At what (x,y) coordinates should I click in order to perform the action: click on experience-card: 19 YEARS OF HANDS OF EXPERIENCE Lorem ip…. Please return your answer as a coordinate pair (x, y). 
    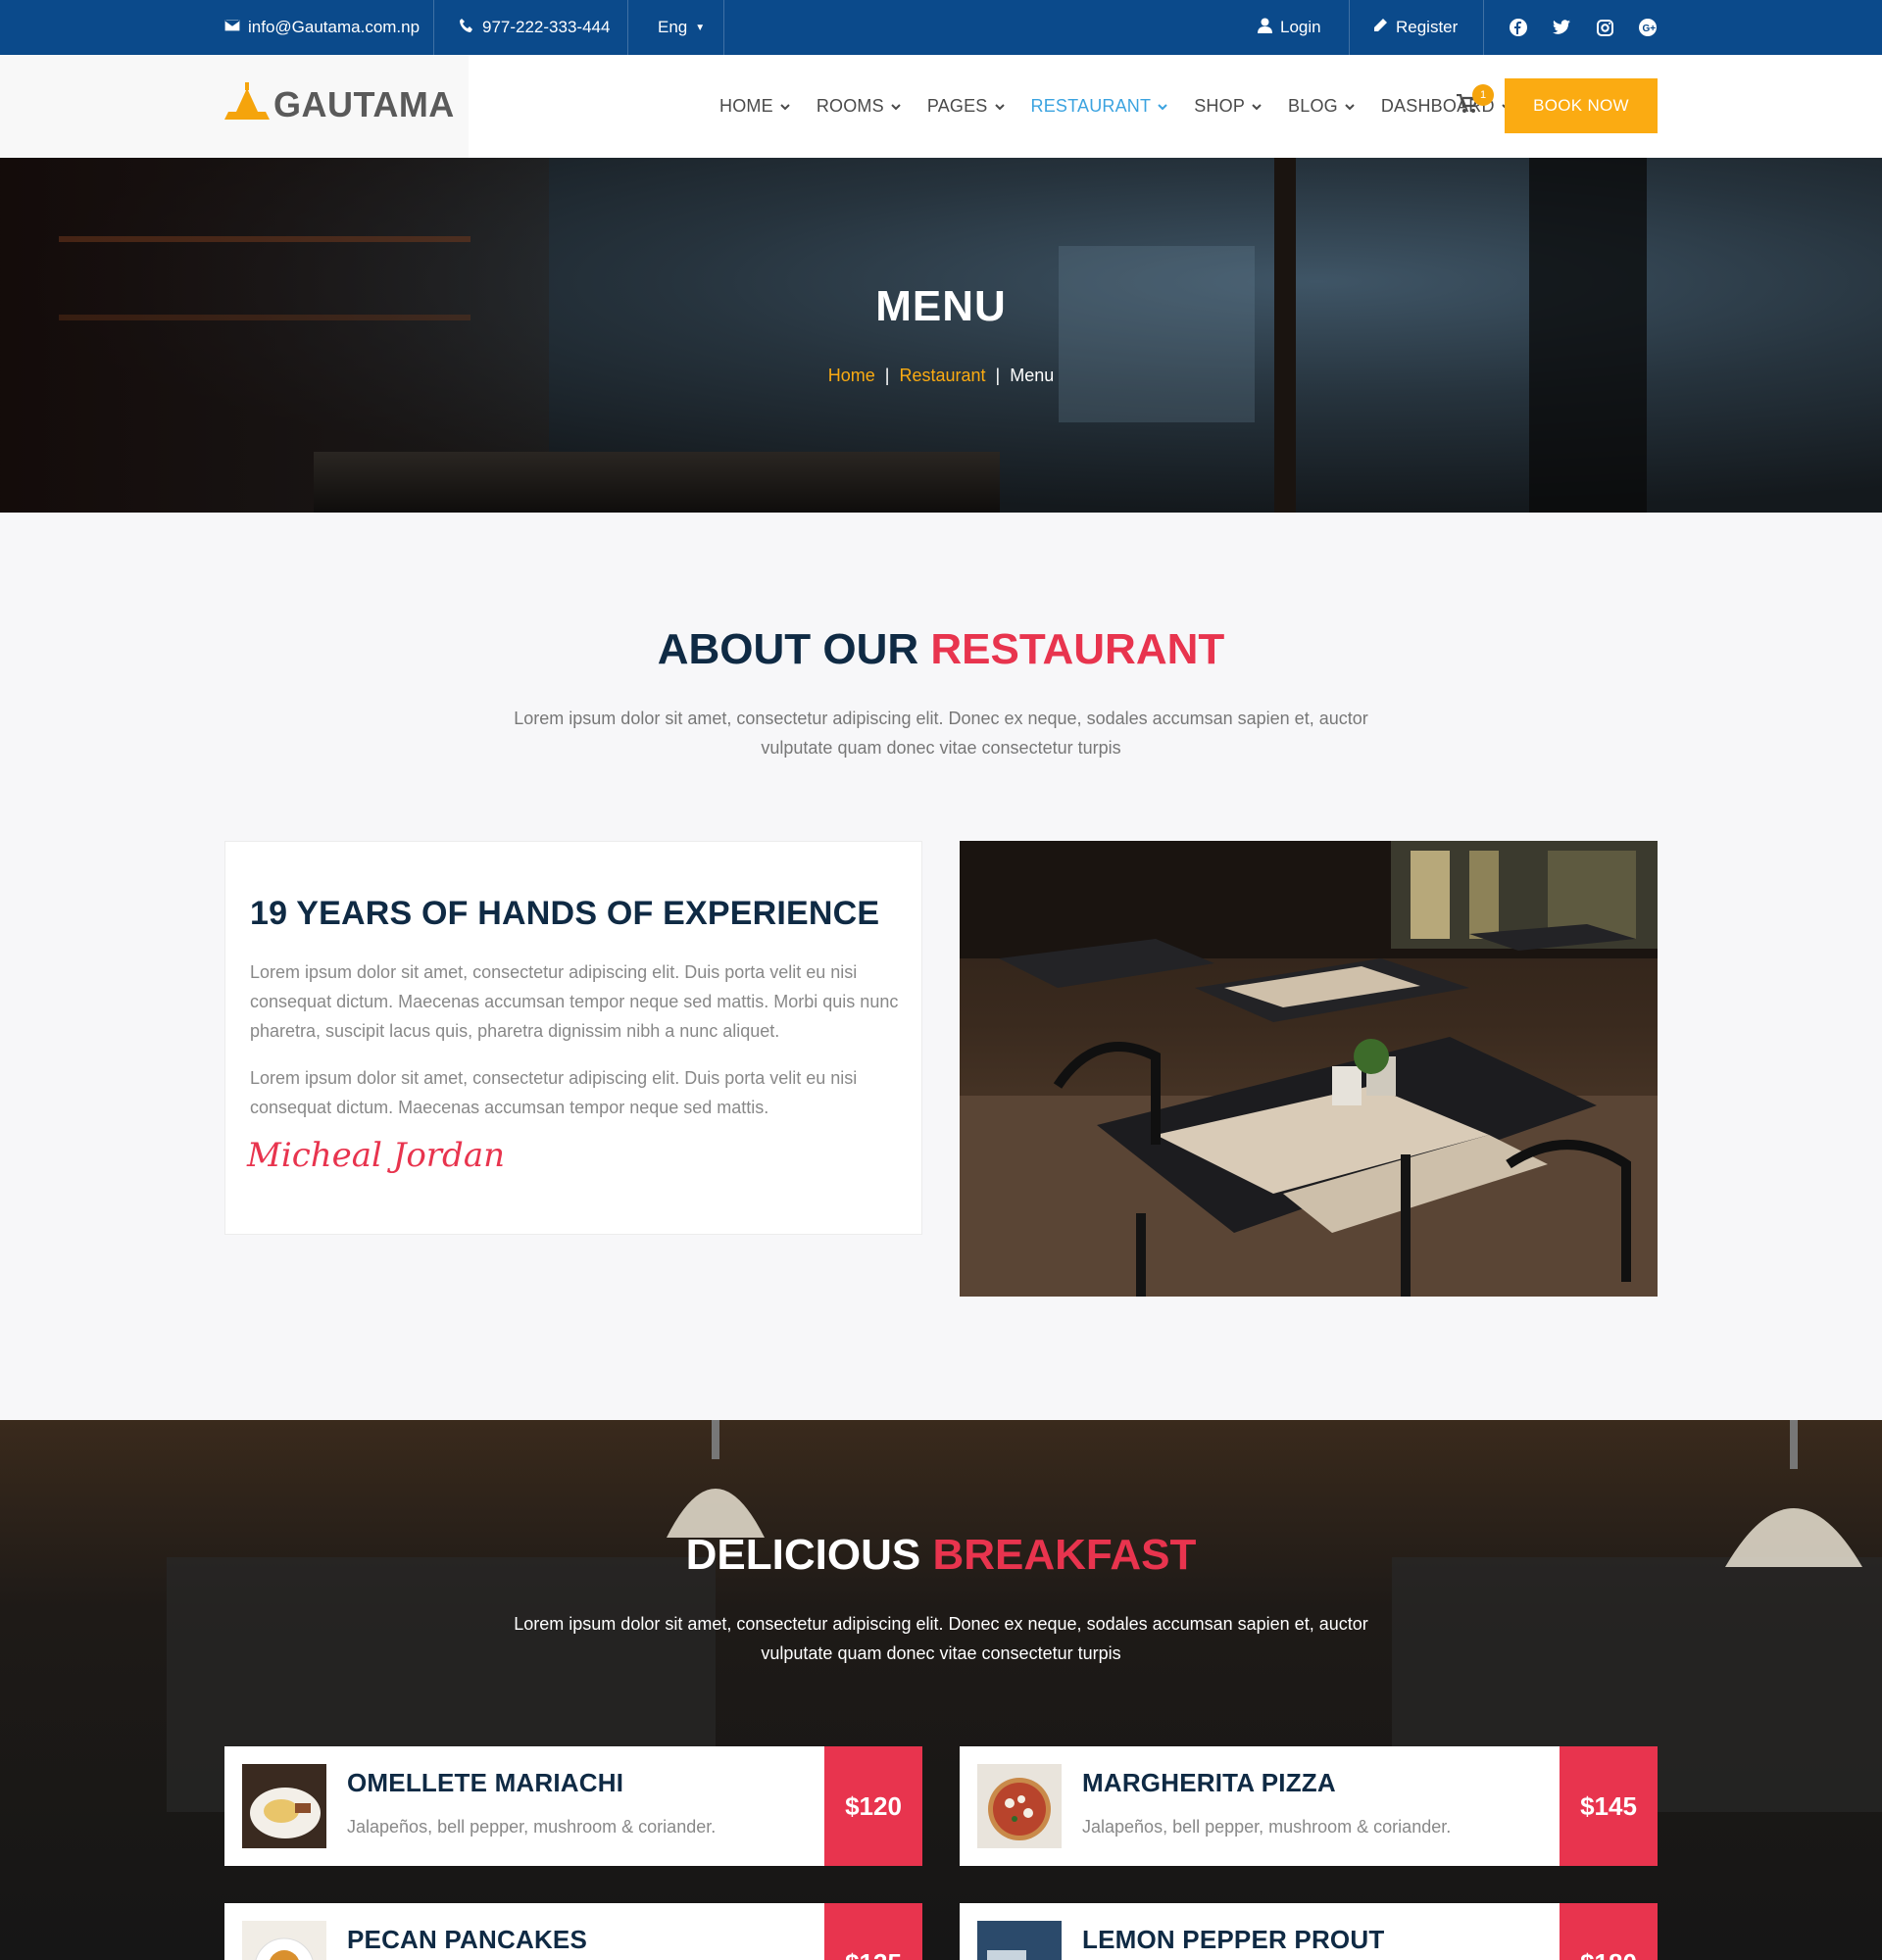
    Looking at the image, I should click on (573, 1038).